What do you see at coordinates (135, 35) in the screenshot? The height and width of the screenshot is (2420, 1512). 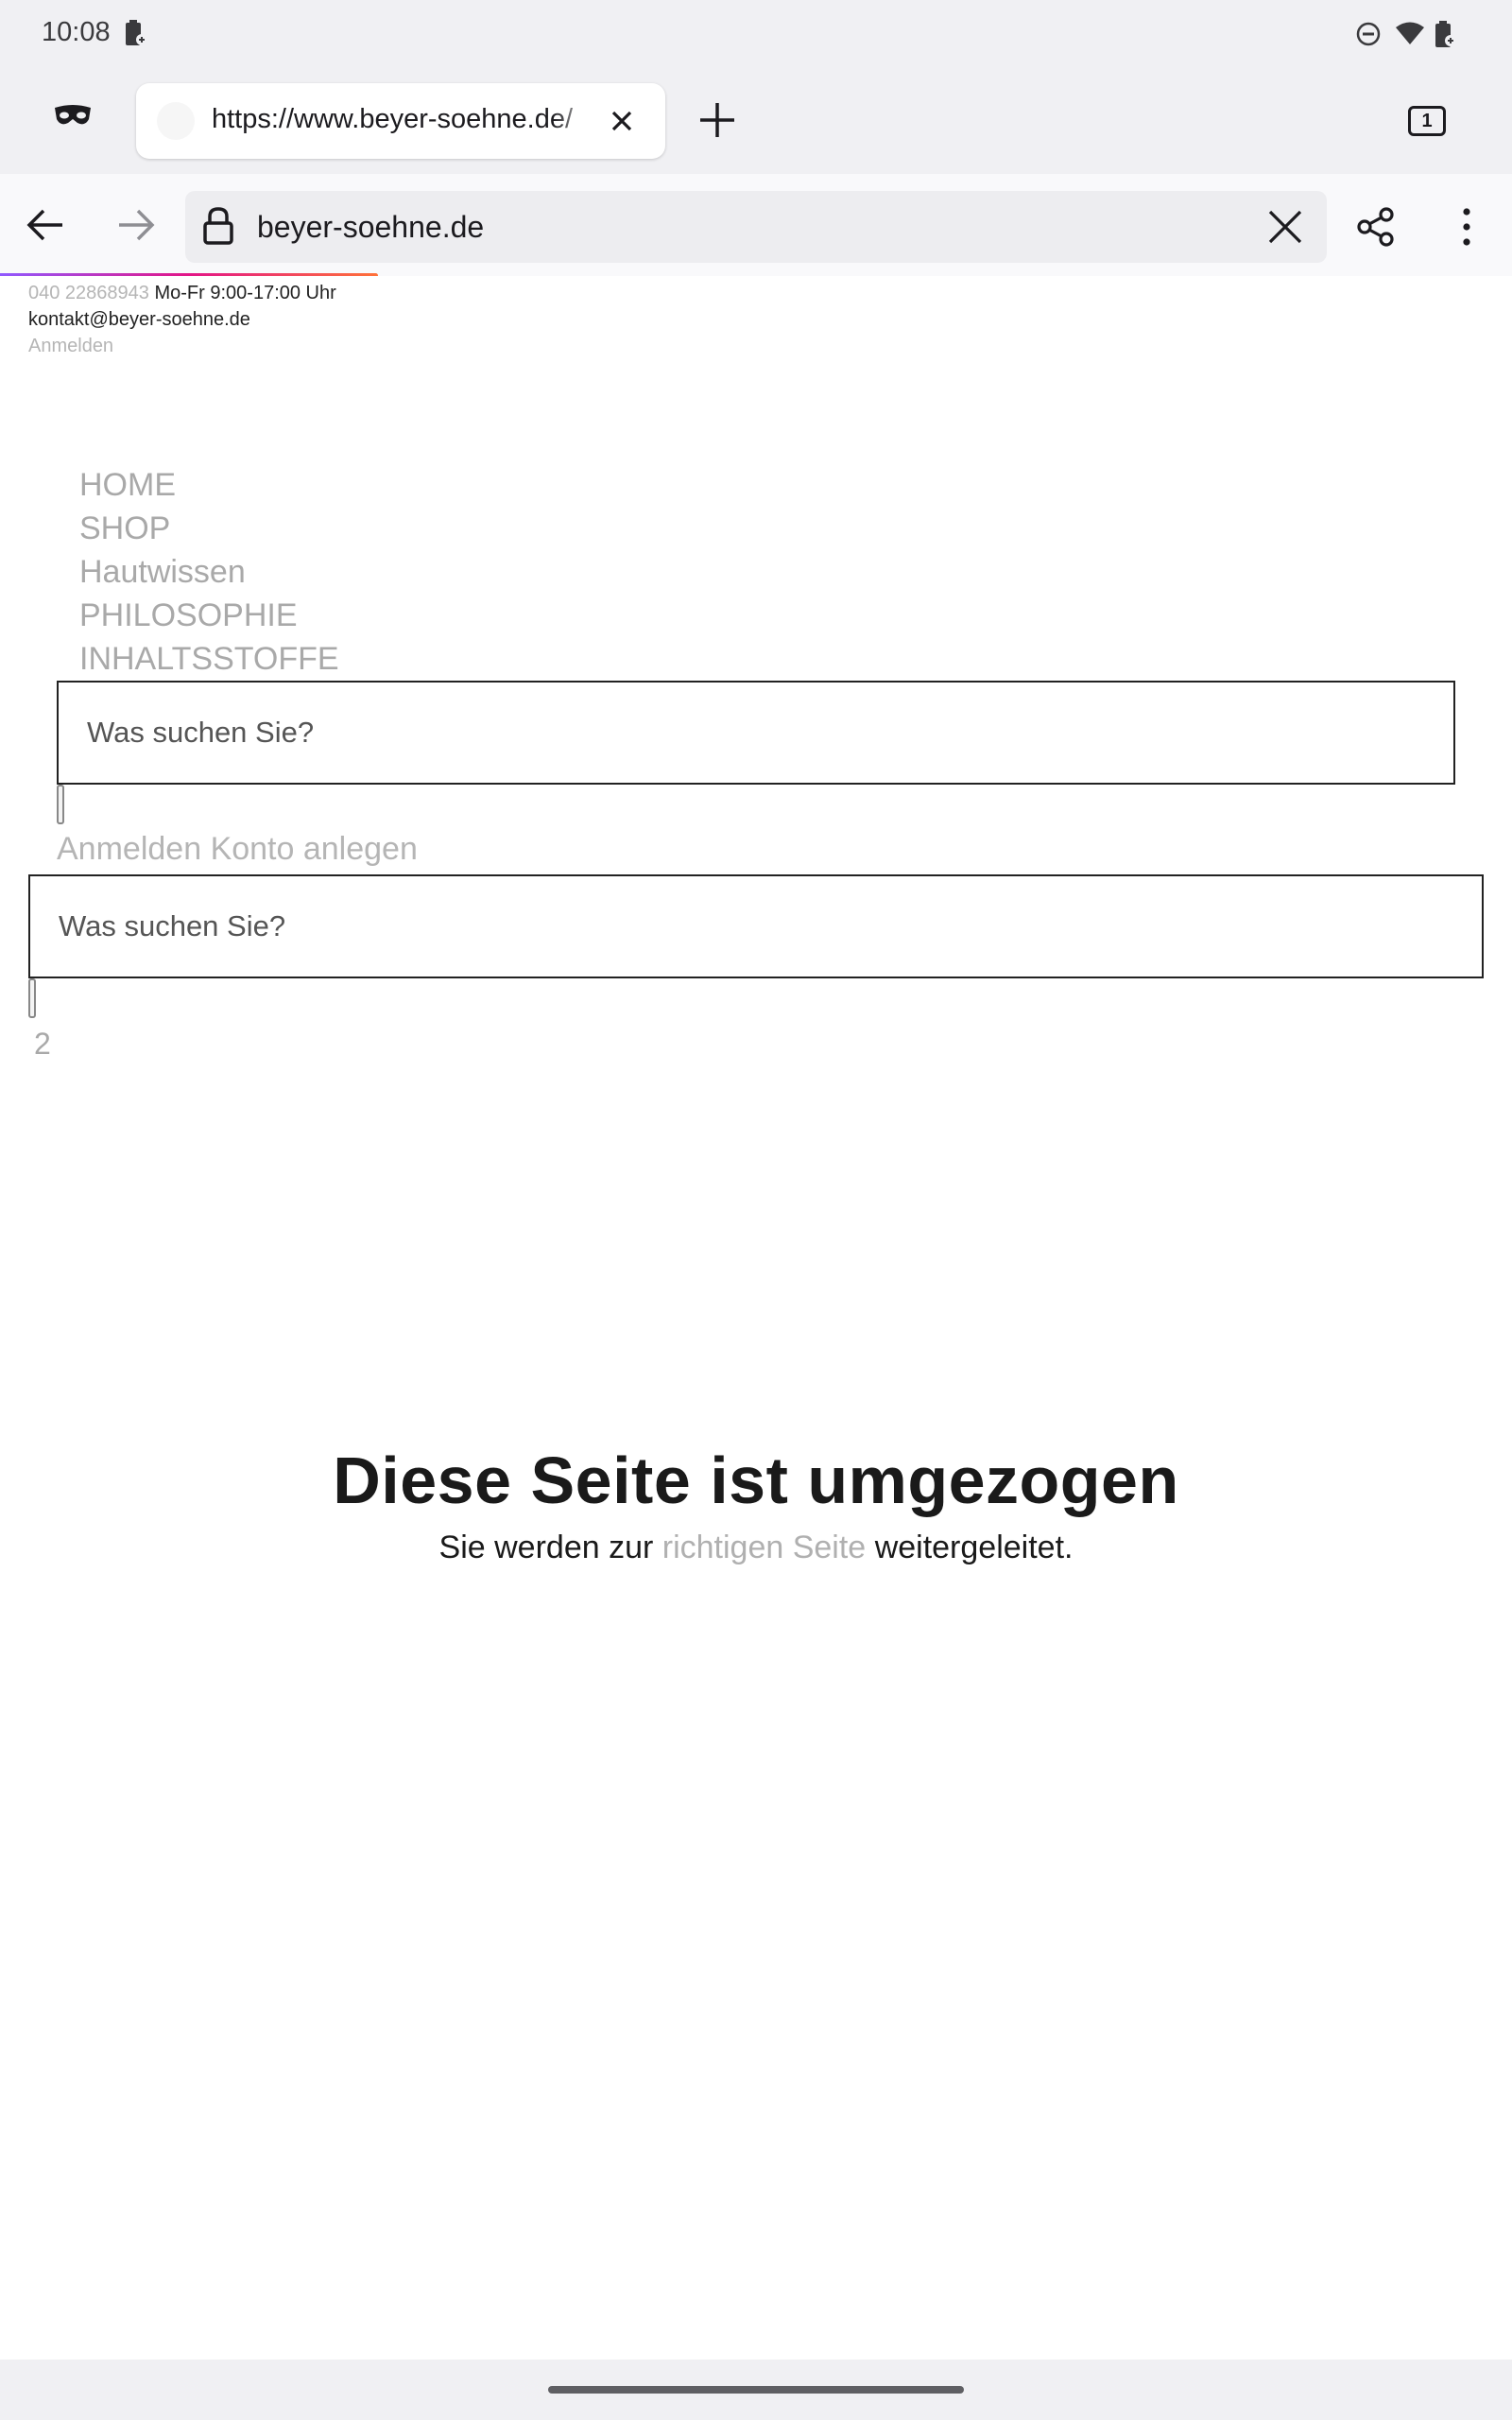 I see `battery-saver-icon` at bounding box center [135, 35].